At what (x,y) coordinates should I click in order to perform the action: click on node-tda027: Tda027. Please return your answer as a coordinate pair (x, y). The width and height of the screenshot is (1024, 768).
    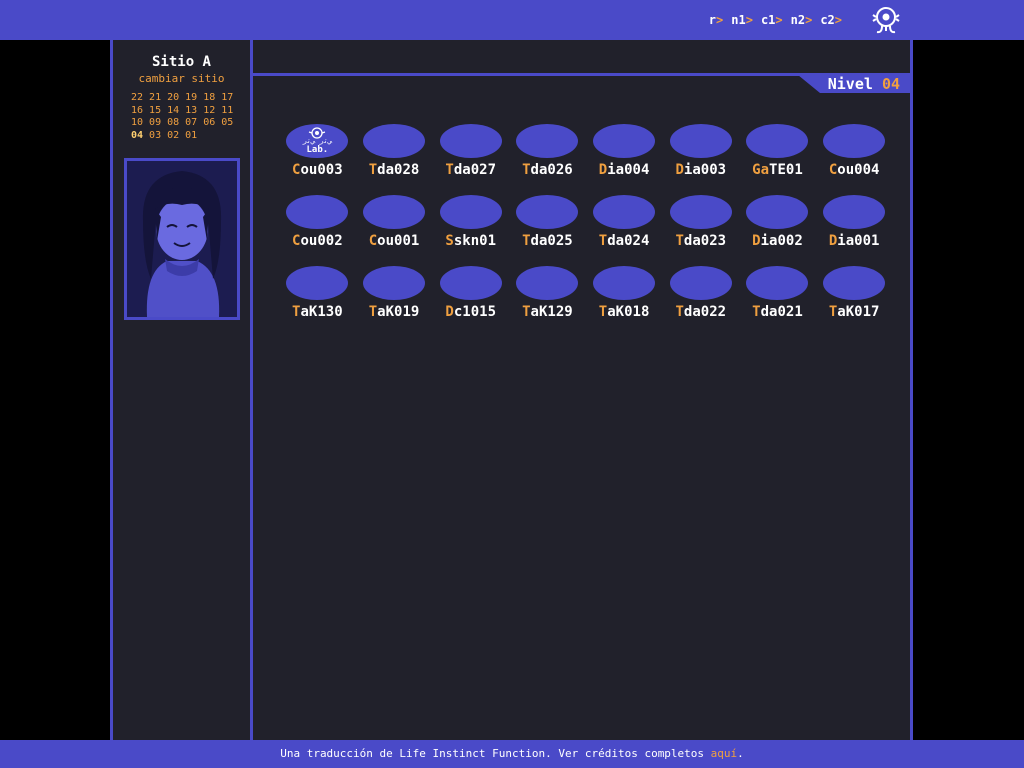
    Looking at the image, I should click on (470, 151).